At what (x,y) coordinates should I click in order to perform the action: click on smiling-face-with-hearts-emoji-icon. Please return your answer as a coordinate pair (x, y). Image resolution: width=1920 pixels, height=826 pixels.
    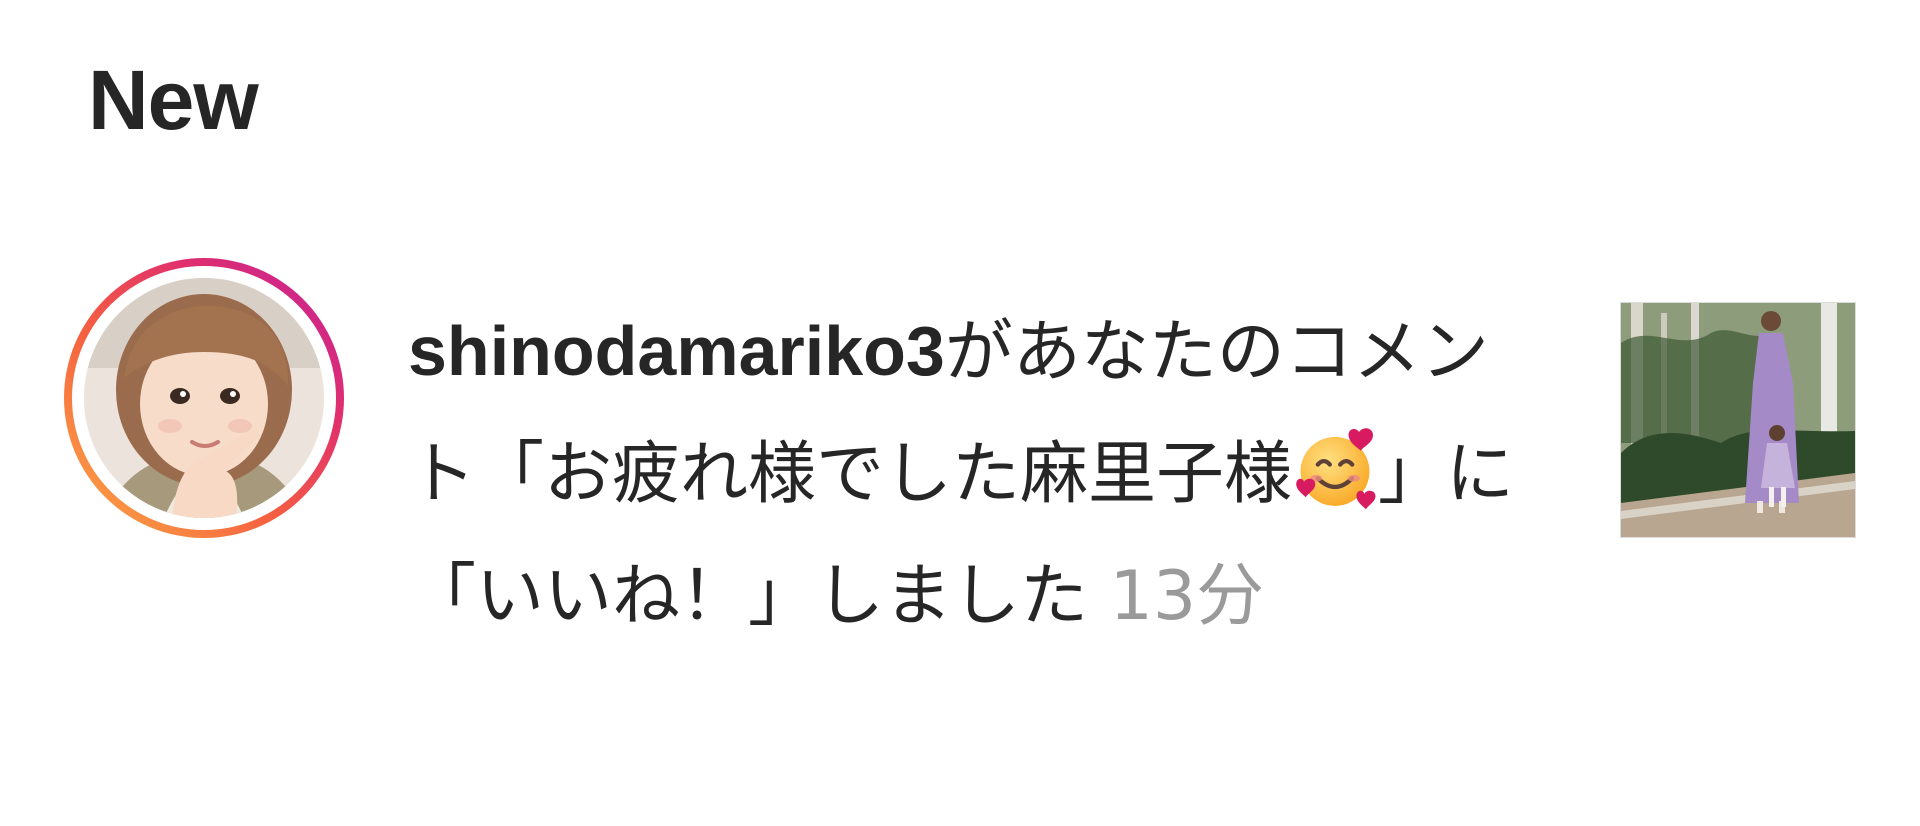
    Looking at the image, I should click on (1336, 469).